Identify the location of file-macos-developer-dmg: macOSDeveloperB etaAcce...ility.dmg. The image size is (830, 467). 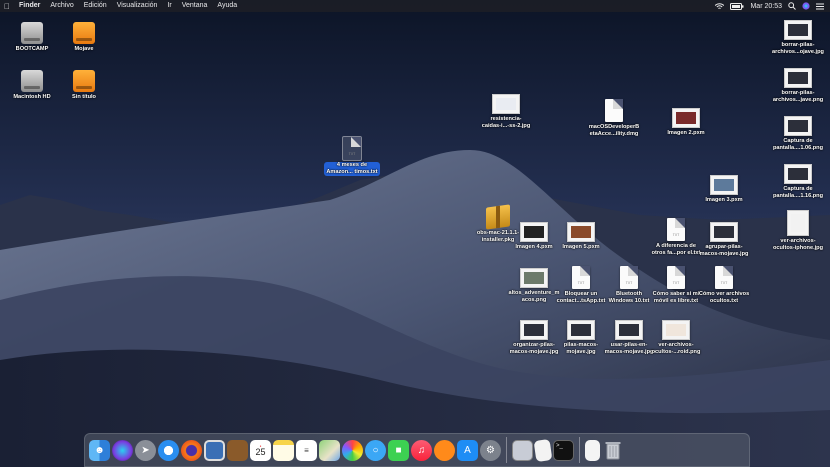
(614, 118).